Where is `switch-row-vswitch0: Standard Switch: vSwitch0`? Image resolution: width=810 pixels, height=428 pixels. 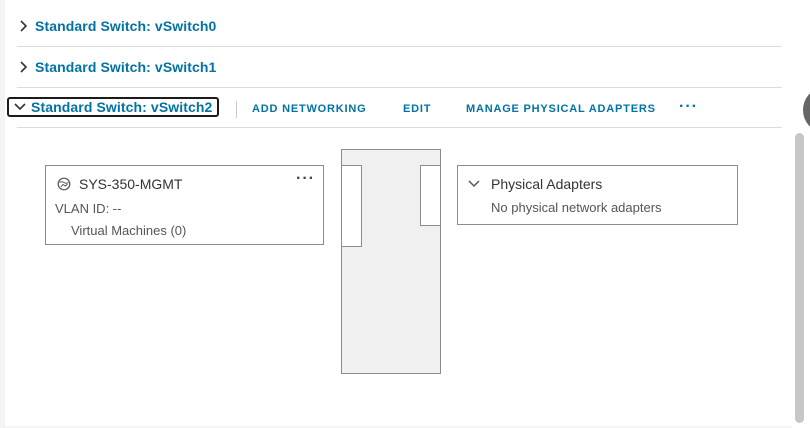
switch-row-vswitch0: Standard Switch: vSwitch0 is located at coordinates (399, 26).